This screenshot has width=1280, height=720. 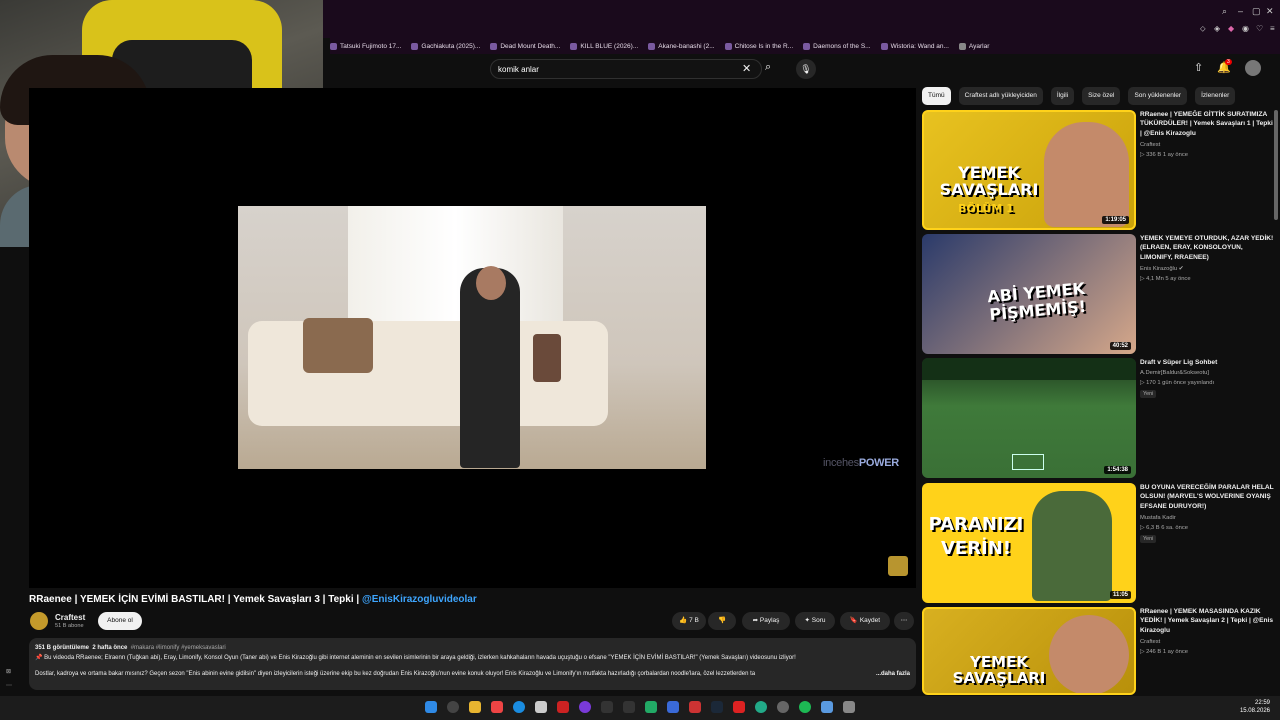 What do you see at coordinates (722, 621) in the screenshot?
I see `dislike-button: 👎` at bounding box center [722, 621].